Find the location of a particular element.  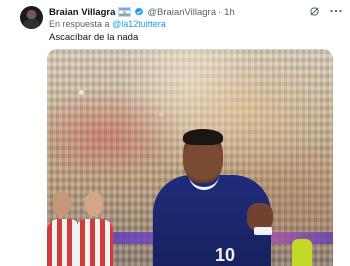

opponent-player is located at coordinates (94, 242).